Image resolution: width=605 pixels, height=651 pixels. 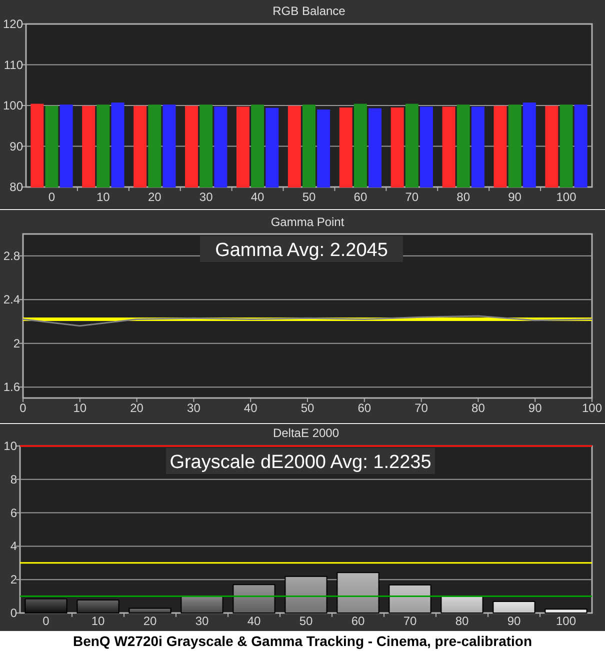 What do you see at coordinates (11, 255) in the screenshot?
I see `axis-label: 2.8` at bounding box center [11, 255].